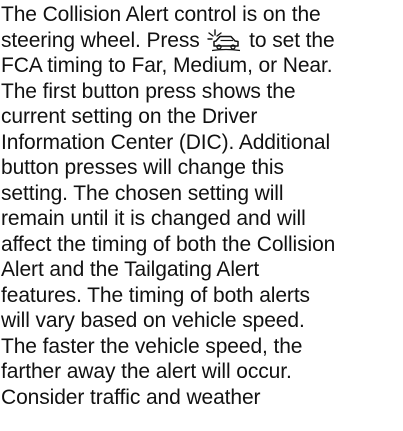  What do you see at coordinates (148, 91) in the screenshot?
I see `text-line: The first button press shows the` at bounding box center [148, 91].